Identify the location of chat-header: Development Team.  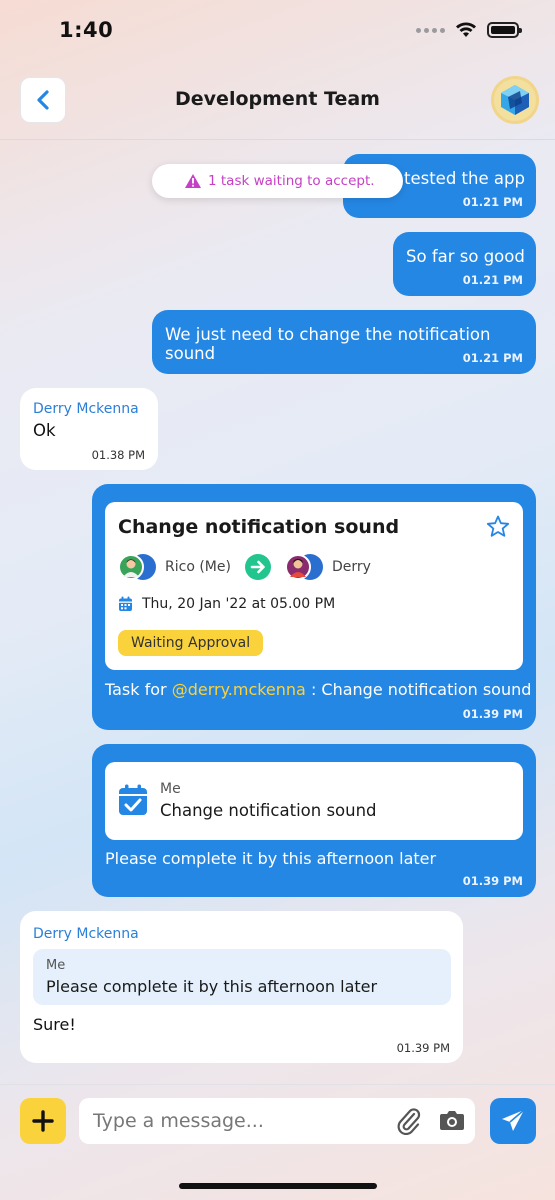
(277, 100).